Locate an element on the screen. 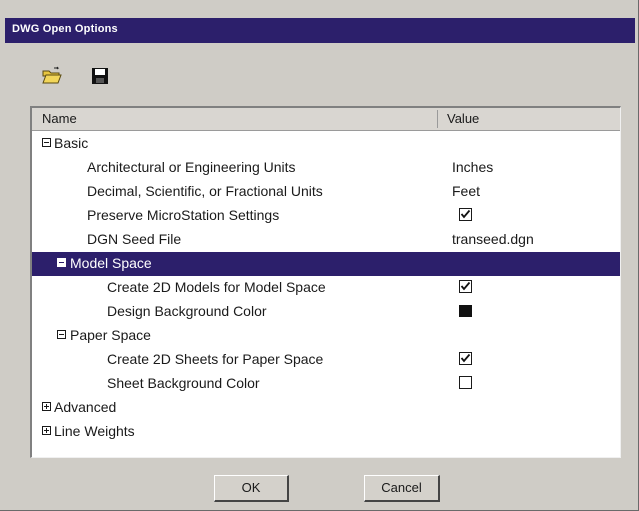 Image resolution: width=639 pixels, height=511 pixels. column-header-value: Value is located at coordinates (463, 118).